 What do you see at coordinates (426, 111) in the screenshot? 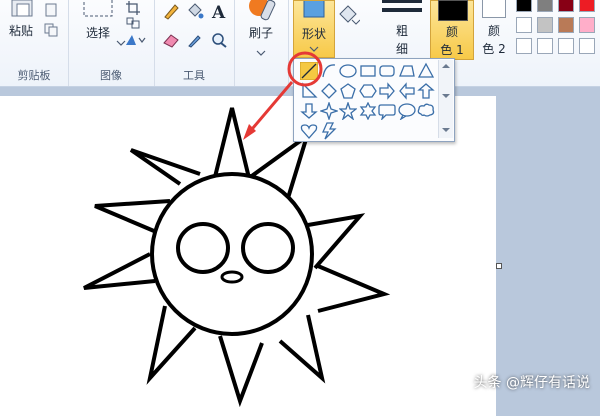
I see `shape-cloud-callout-icon` at bounding box center [426, 111].